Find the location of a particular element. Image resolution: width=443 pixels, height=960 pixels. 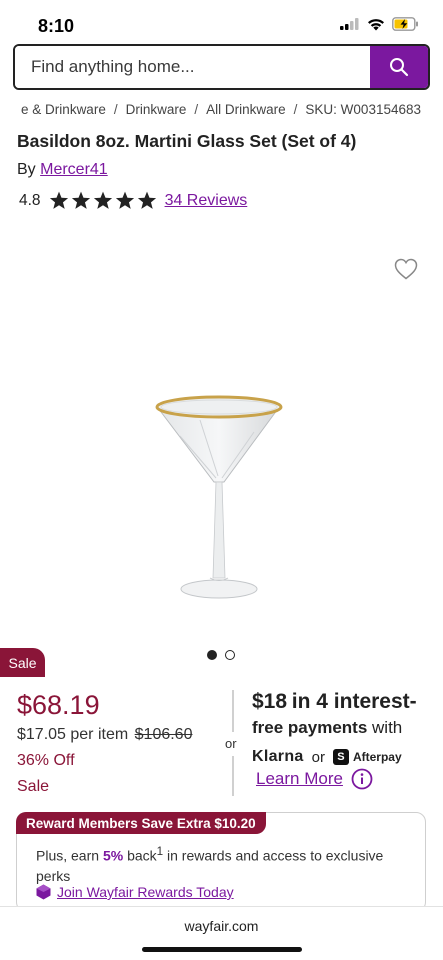

carousel-dots is located at coordinates (221, 655).